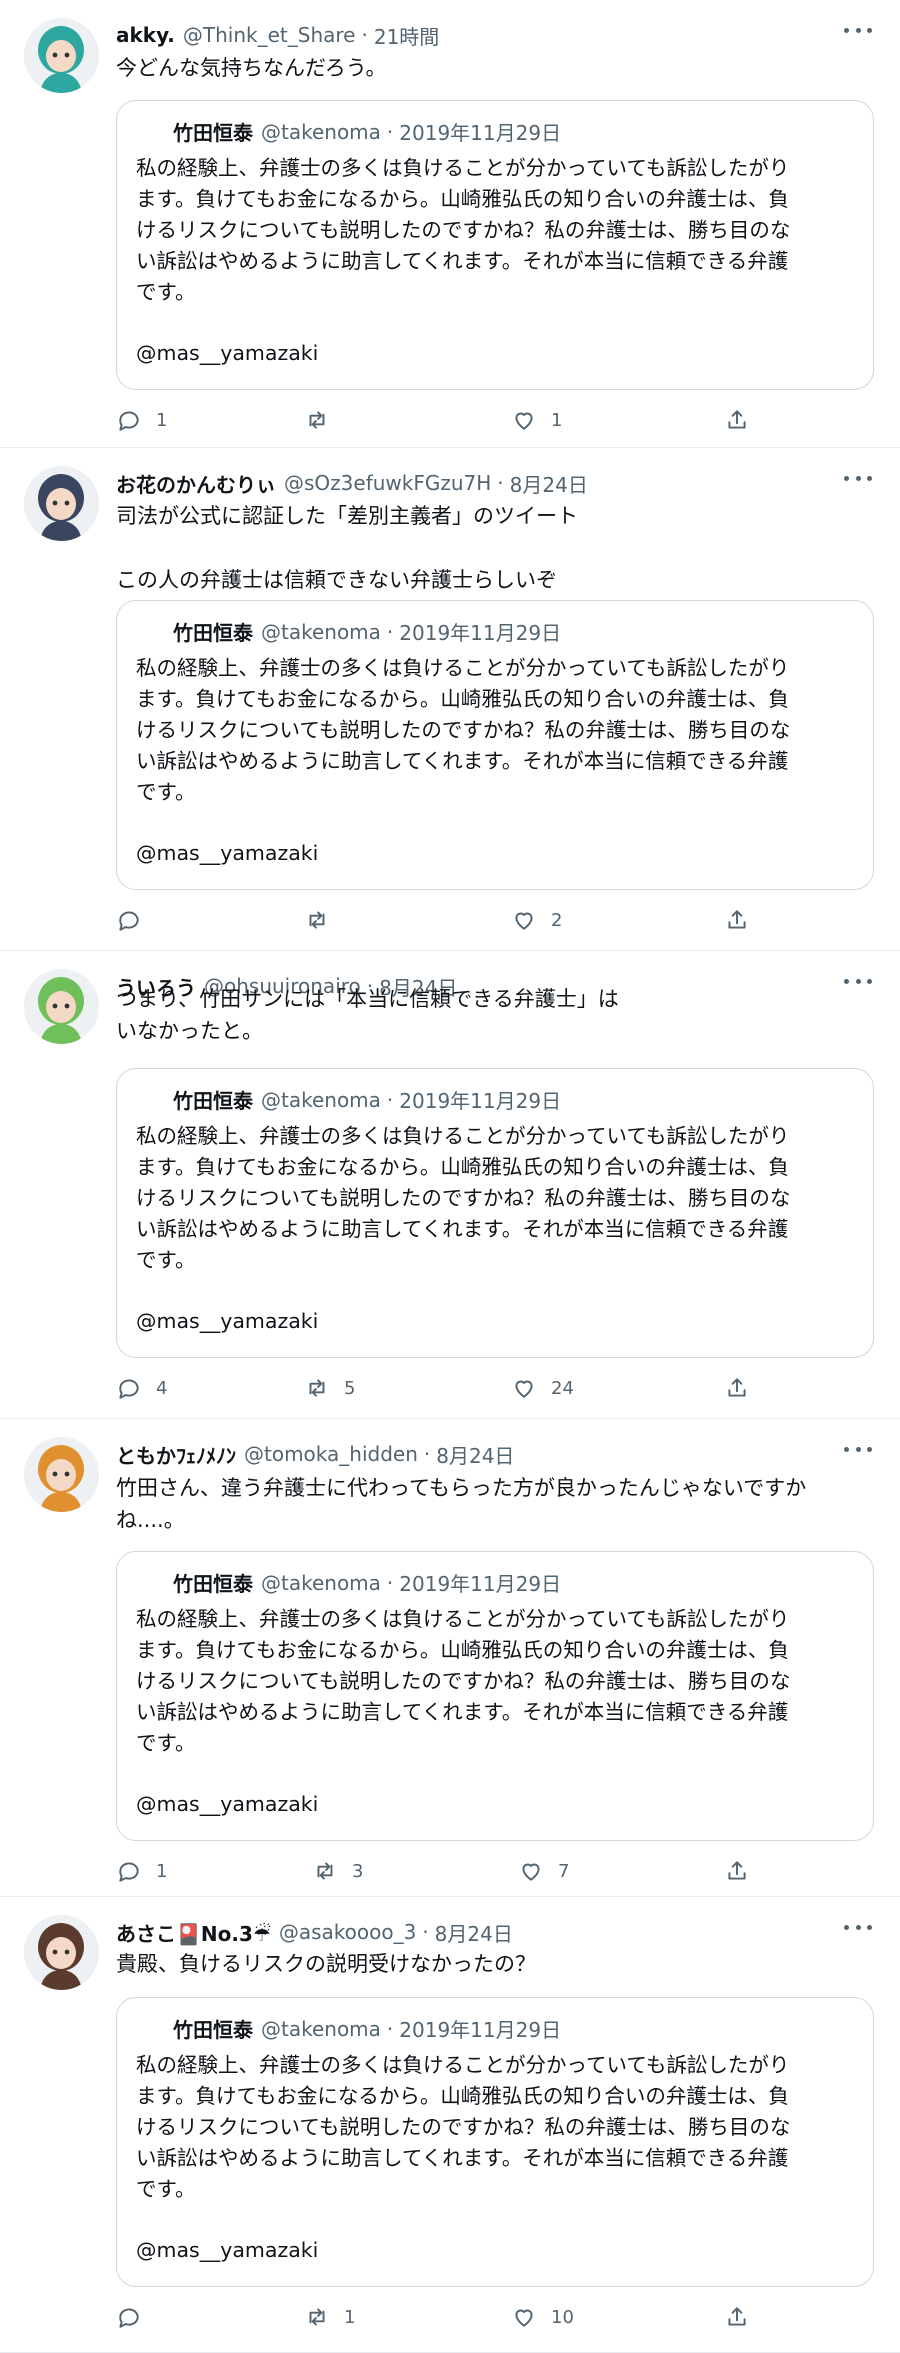 This screenshot has height=2353, width=900. Describe the element at coordinates (543, 1871) in the screenshot. I see `like-button: 7` at that location.